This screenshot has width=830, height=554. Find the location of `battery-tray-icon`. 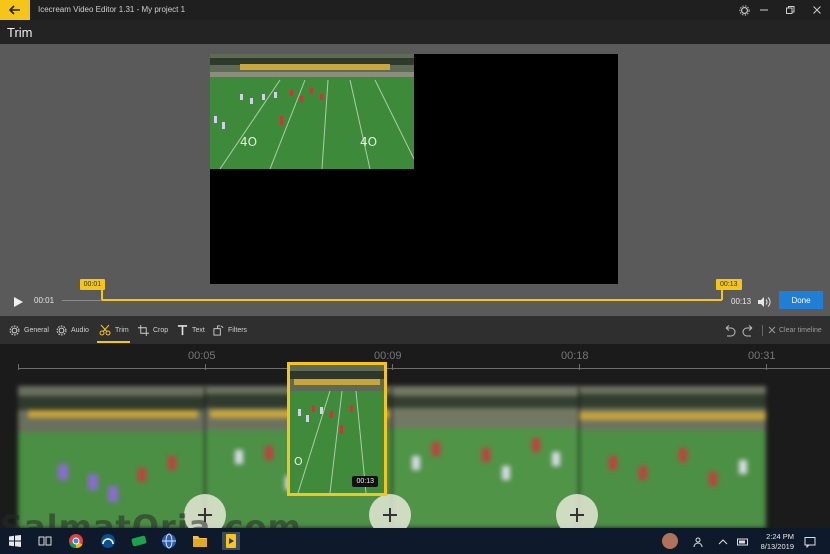

battery-tray-icon is located at coordinates (743, 541).